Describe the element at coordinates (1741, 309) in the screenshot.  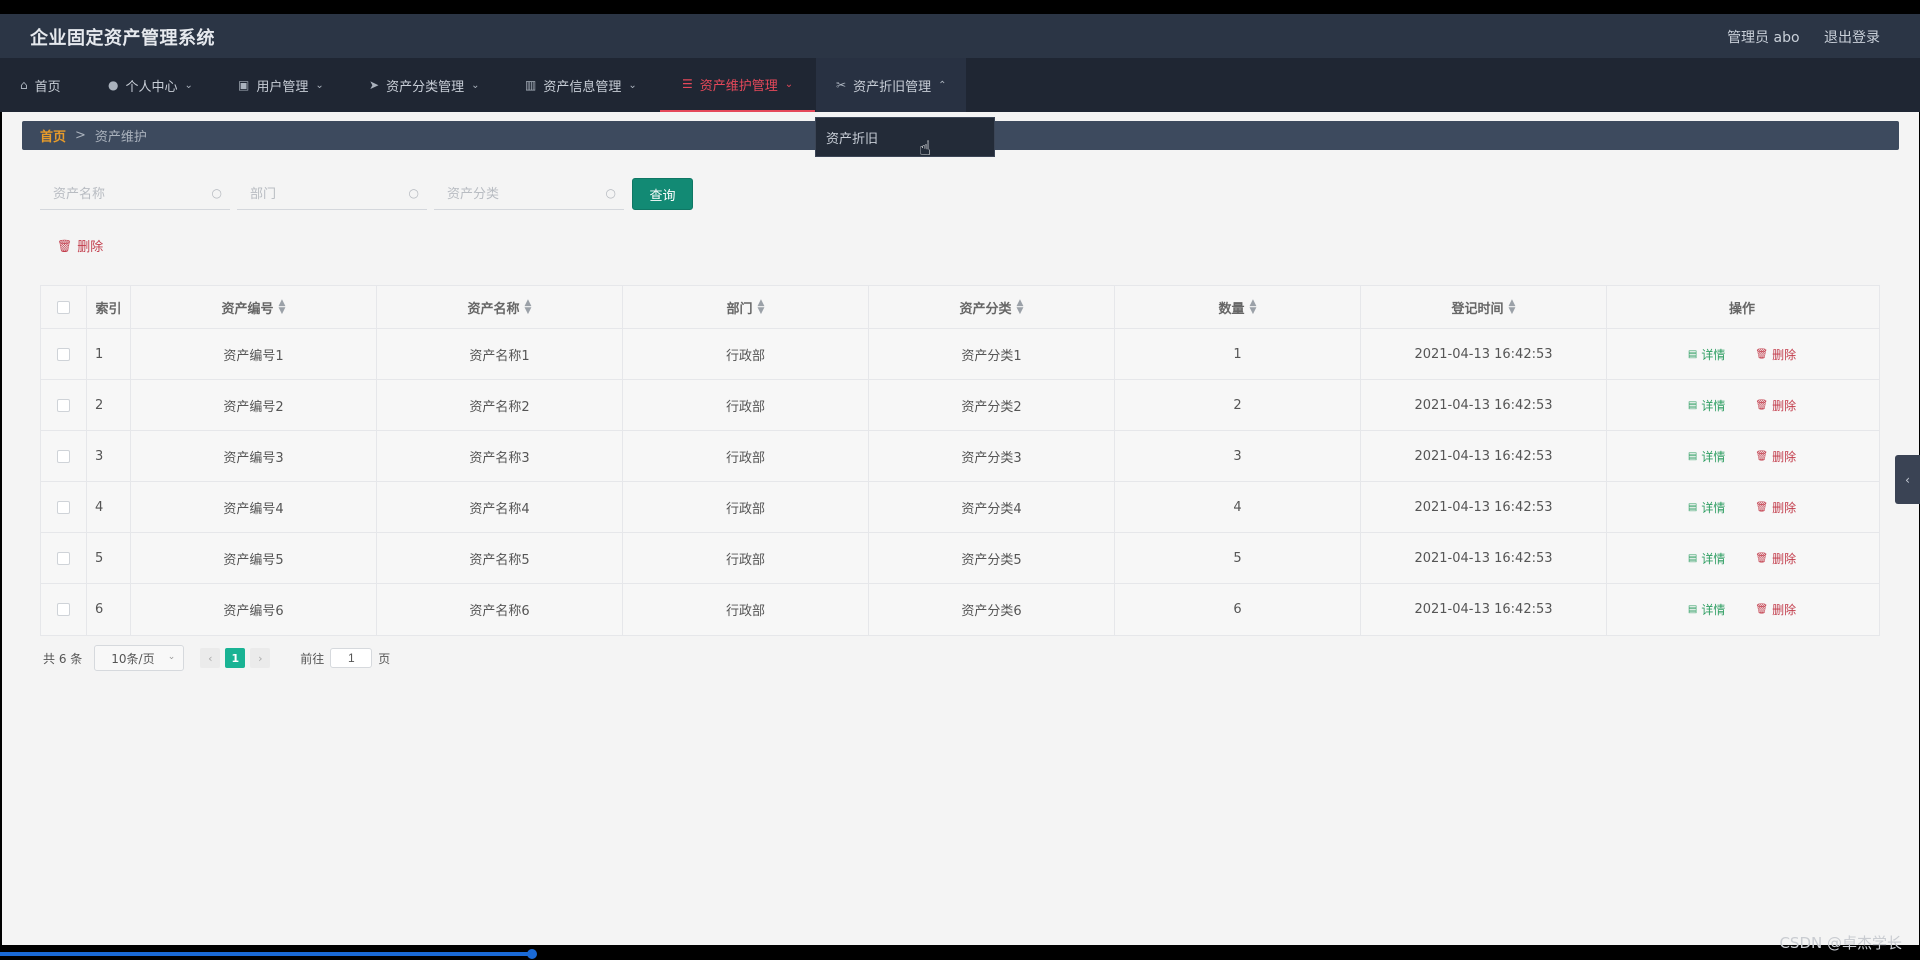
I see `header-actions: 操作` at that location.